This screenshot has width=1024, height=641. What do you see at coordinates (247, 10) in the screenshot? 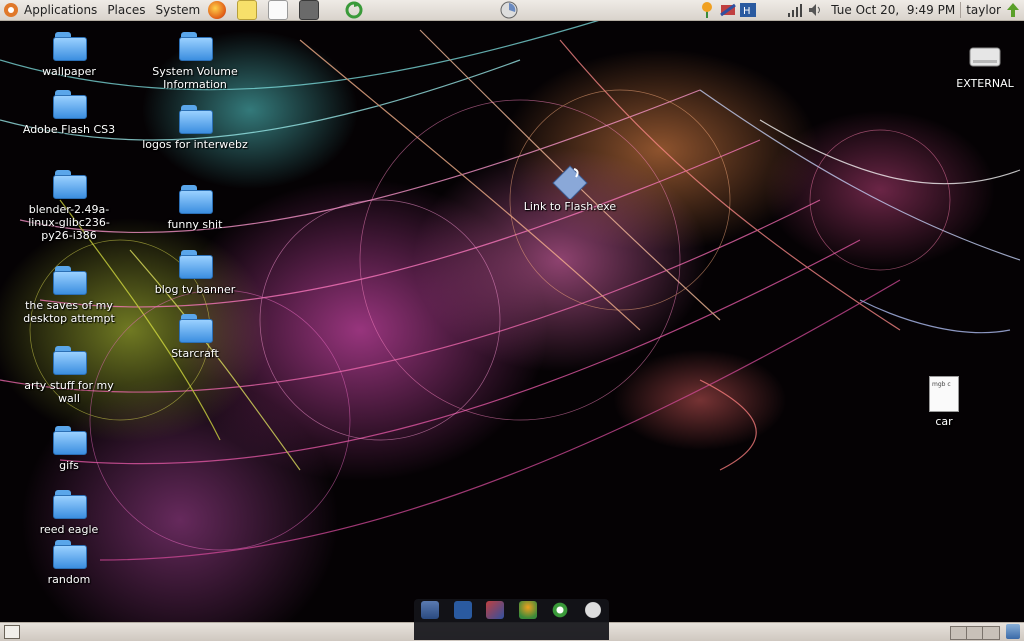
I see `notes-icon` at bounding box center [247, 10].